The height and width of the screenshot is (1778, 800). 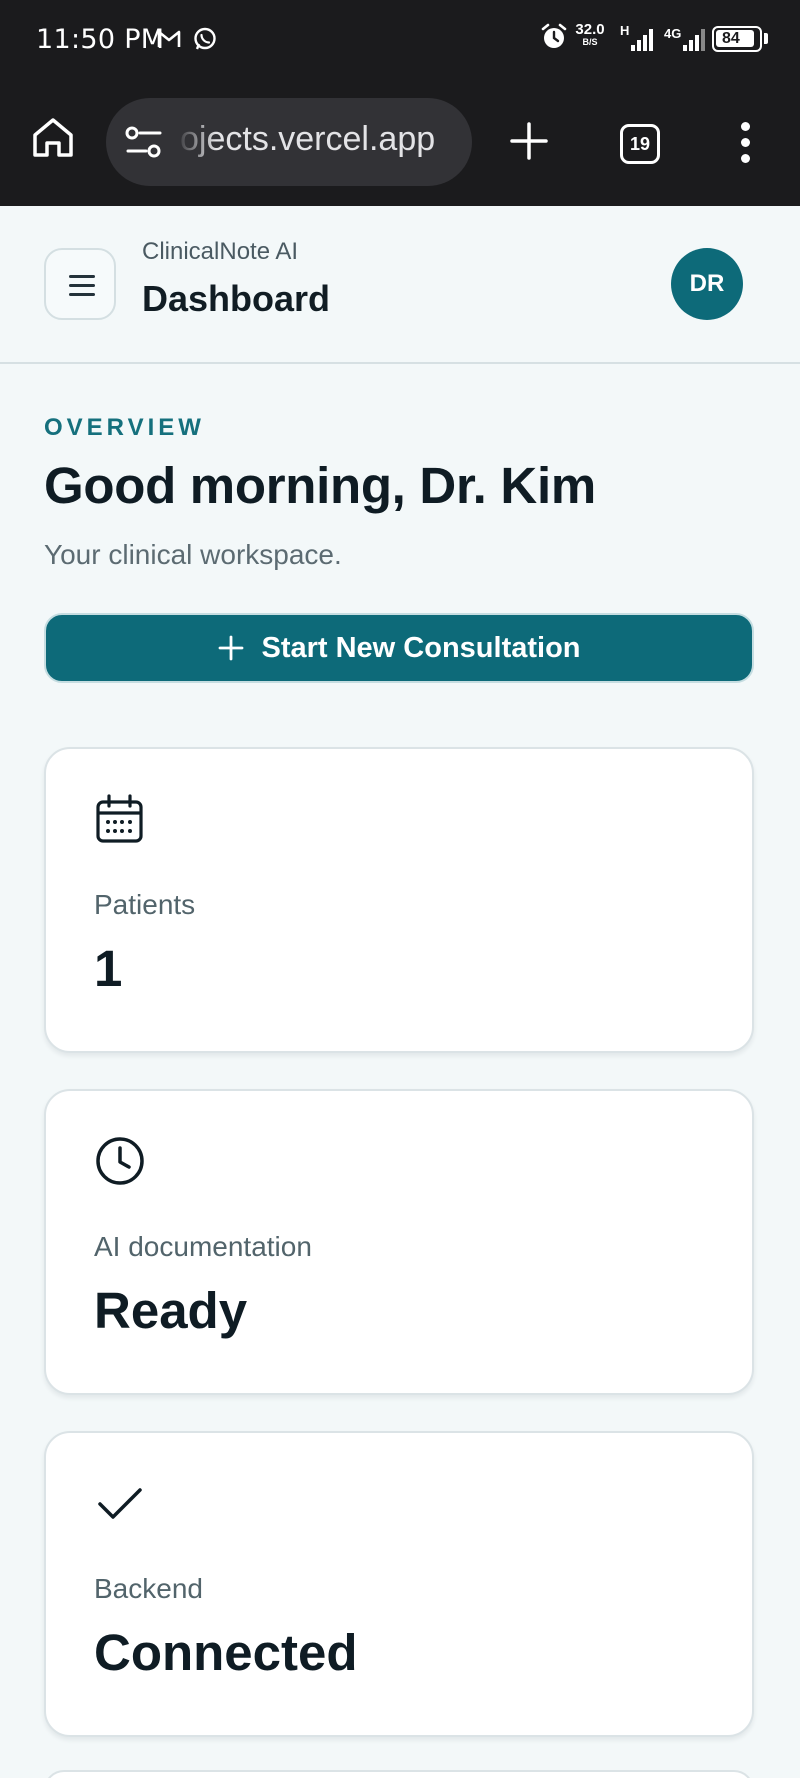 I want to click on url-fade, so click(x=196, y=142).